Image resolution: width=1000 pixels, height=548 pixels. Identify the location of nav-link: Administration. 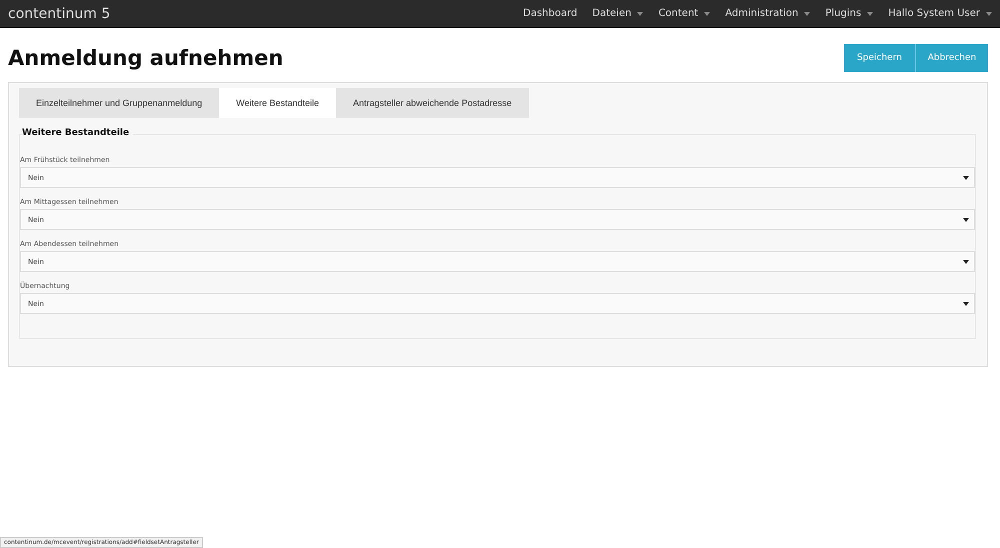
(767, 13).